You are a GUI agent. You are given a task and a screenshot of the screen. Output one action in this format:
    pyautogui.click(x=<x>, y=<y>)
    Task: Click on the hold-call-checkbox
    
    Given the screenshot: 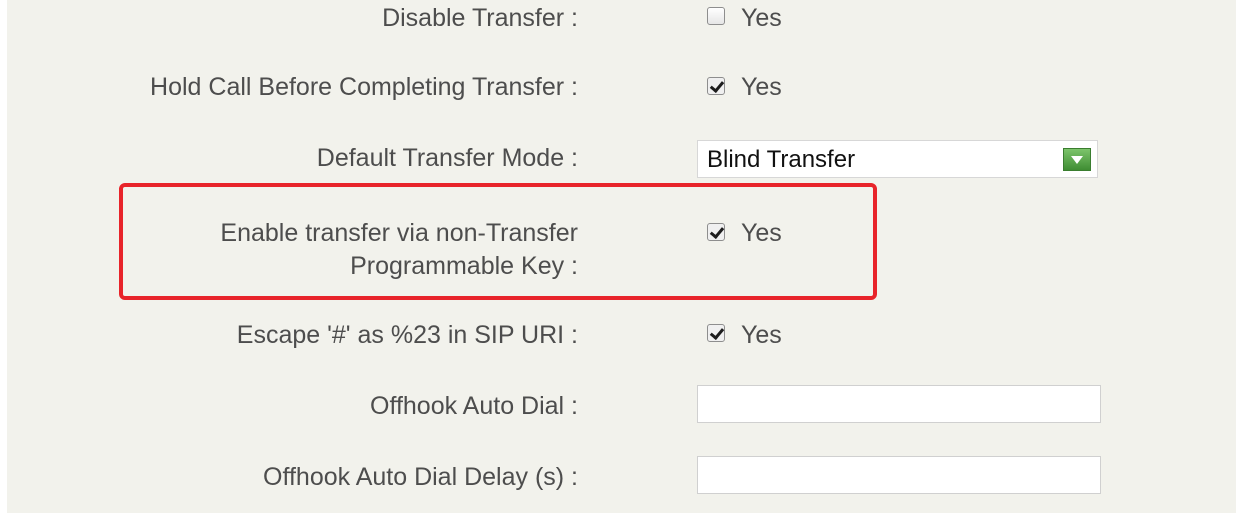 What is the action you would take?
    pyautogui.click(x=716, y=86)
    